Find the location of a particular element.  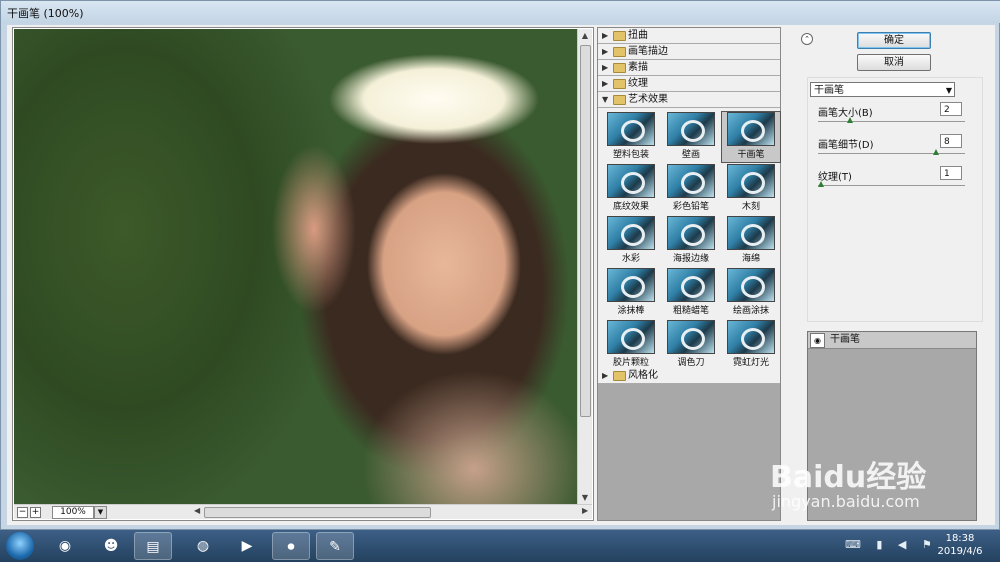

filter-dry-brush: 干画笔 is located at coordinates (751, 137).